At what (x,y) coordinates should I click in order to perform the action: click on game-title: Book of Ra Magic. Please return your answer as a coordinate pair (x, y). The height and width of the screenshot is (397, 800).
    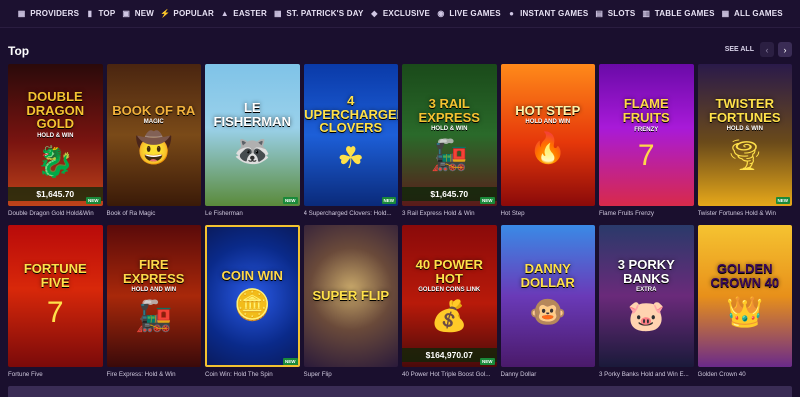
    Looking at the image, I should click on (154, 213).